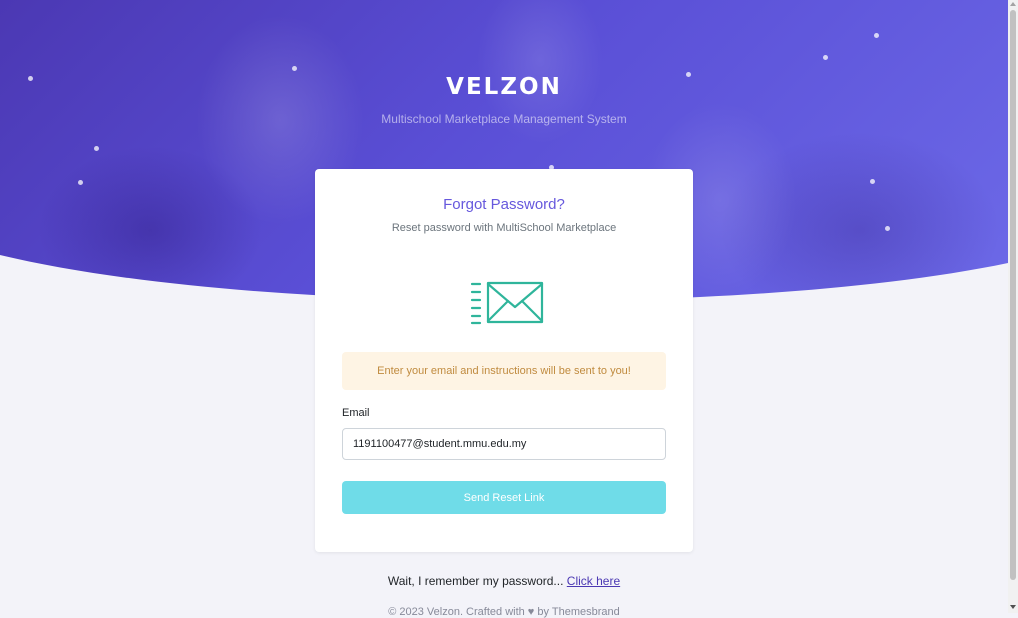 This screenshot has height=618, width=1018. What do you see at coordinates (1013, 4) in the screenshot?
I see `scroll-up-arrow-icon` at bounding box center [1013, 4].